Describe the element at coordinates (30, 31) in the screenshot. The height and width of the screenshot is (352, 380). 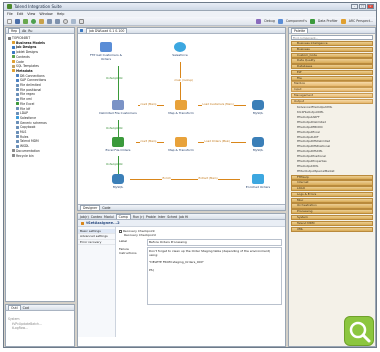
I see `tab-run: Ru` at that location.